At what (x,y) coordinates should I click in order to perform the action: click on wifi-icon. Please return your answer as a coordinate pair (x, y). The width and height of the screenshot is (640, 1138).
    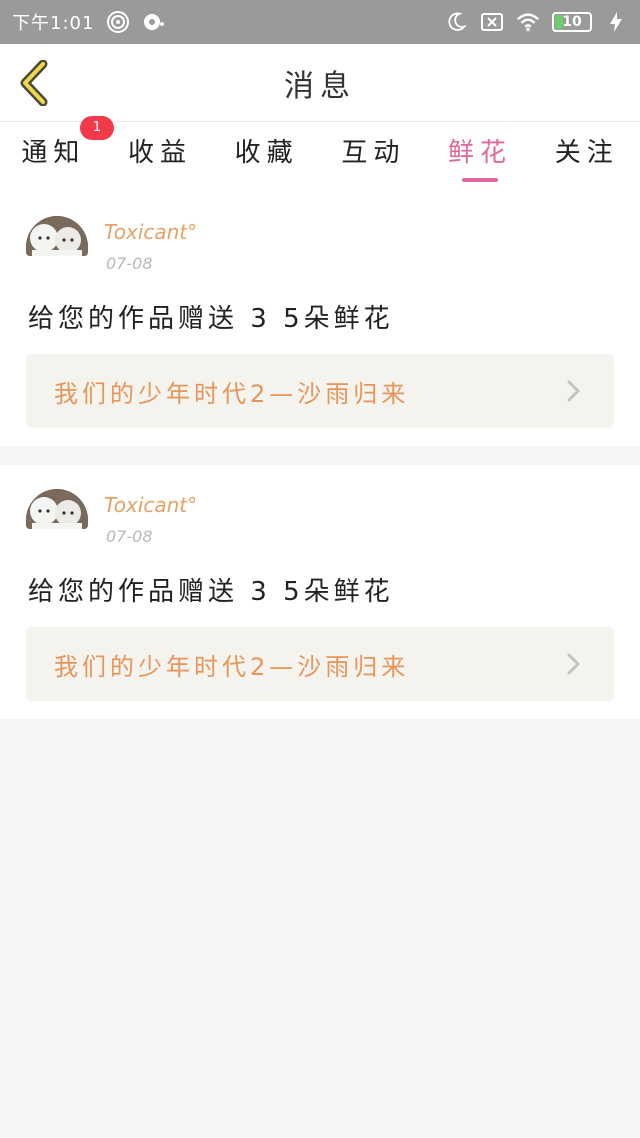
    Looking at the image, I should click on (528, 22).